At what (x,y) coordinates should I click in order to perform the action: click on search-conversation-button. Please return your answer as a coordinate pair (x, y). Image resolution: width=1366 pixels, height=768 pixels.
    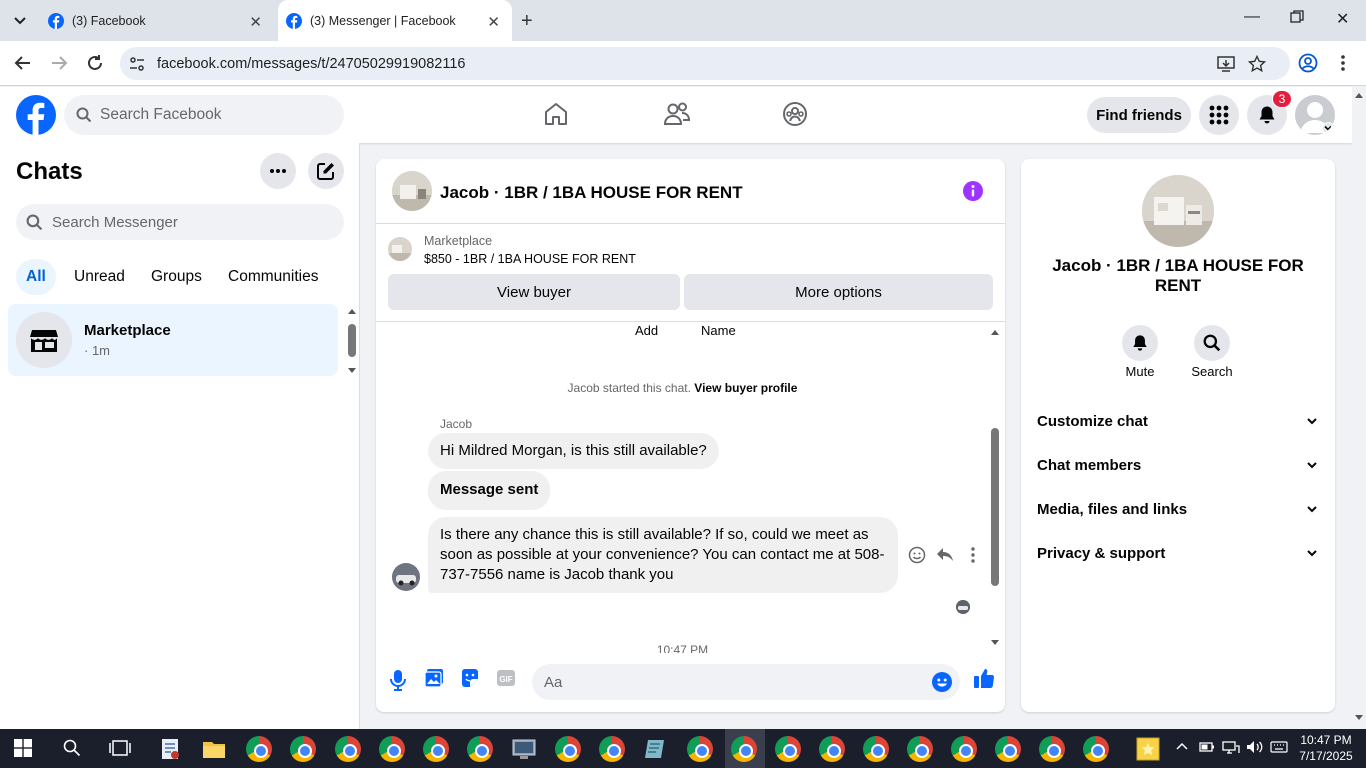
    Looking at the image, I should click on (1212, 343).